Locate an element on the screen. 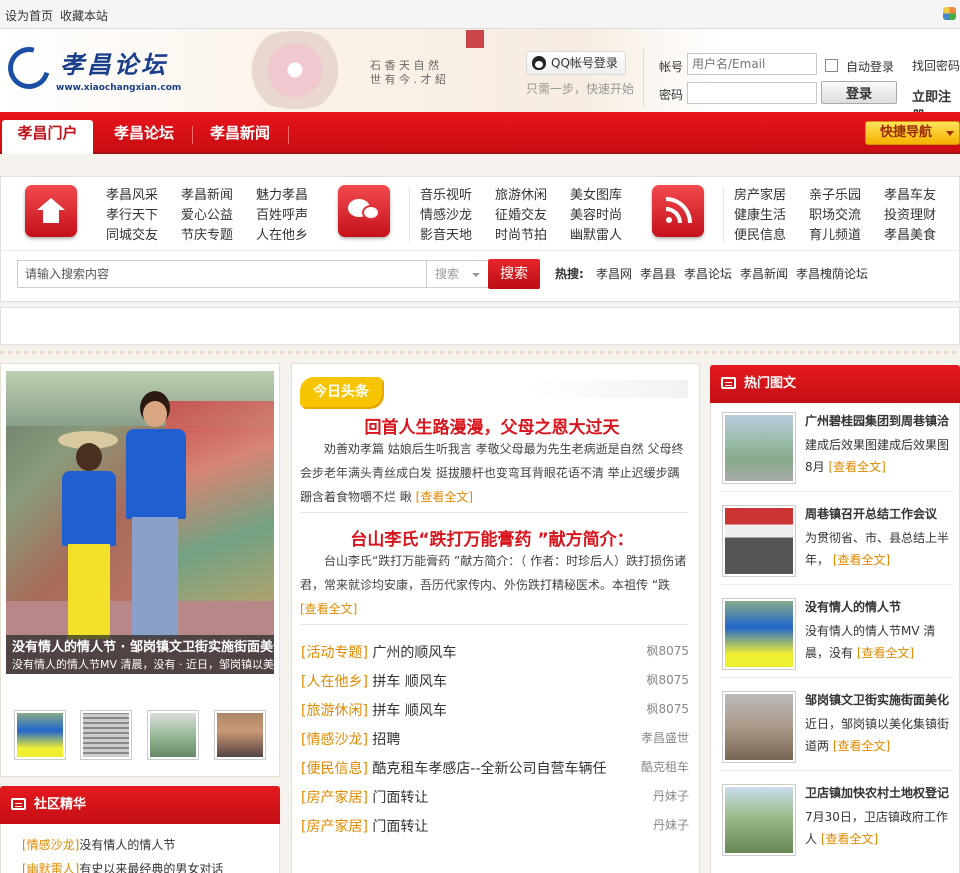  category-link: 爱心公益 is located at coordinates (207, 213).